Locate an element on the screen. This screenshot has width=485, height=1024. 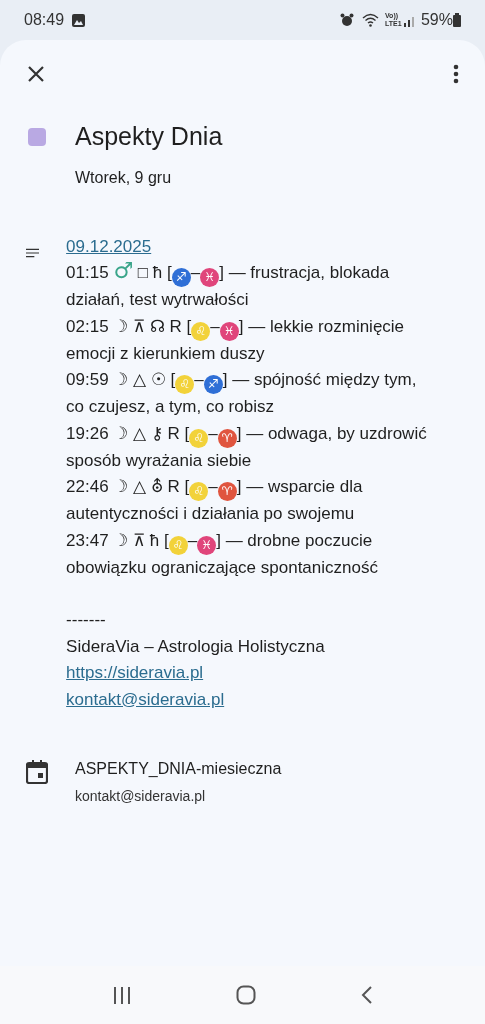
link: https://sideravia.pl is located at coordinates (135, 673).